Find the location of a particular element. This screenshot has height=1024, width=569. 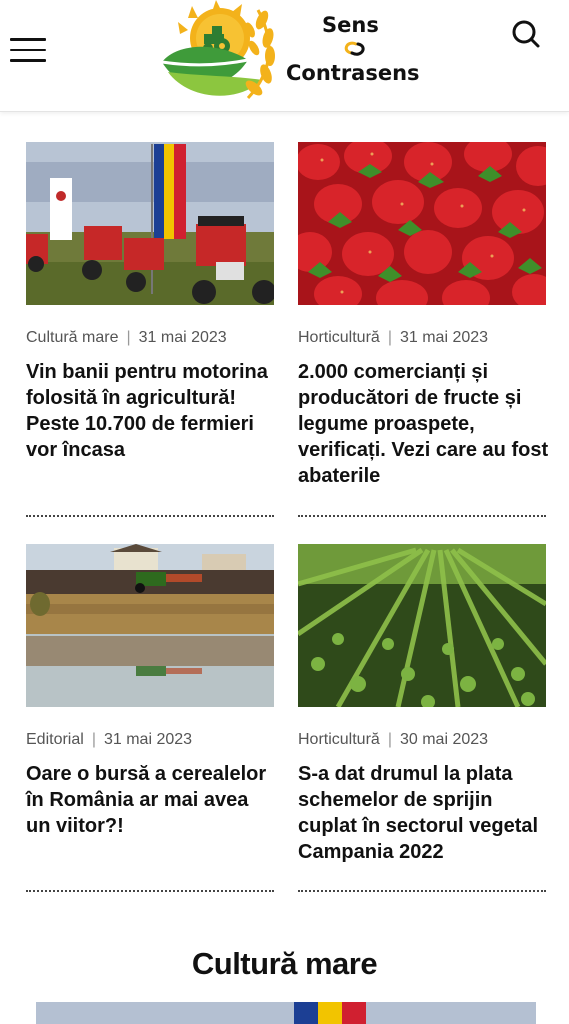

article-image-strawberries is located at coordinates (422, 223).